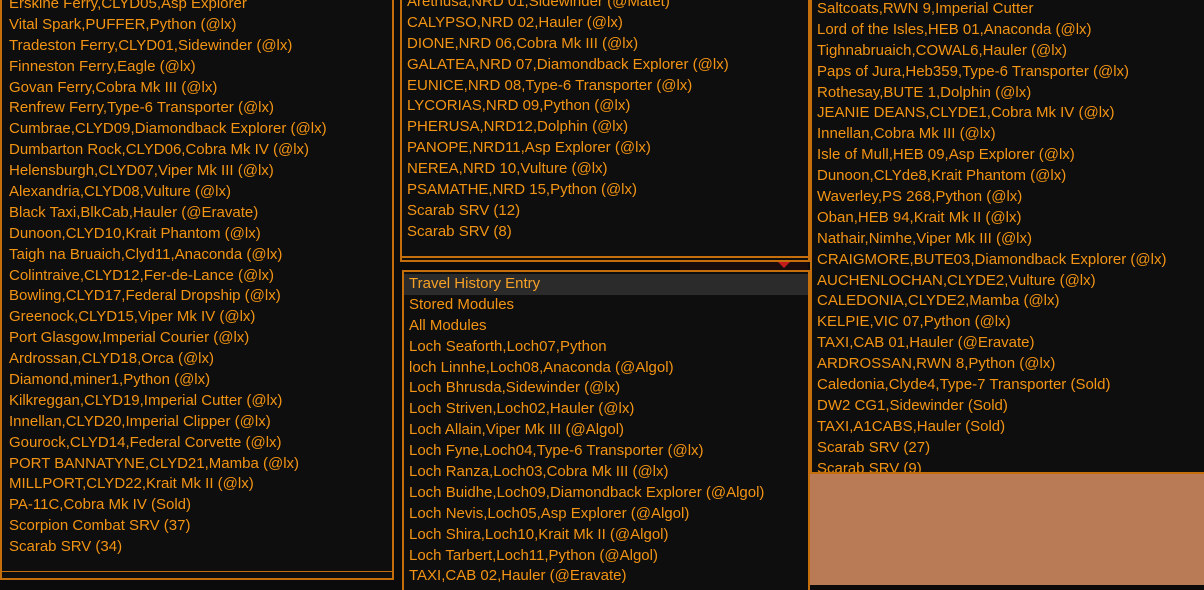 This screenshot has width=1204, height=590. I want to click on list-item: Erskine Ferry,CLYD05,Asp Explorer, so click(197, 7).